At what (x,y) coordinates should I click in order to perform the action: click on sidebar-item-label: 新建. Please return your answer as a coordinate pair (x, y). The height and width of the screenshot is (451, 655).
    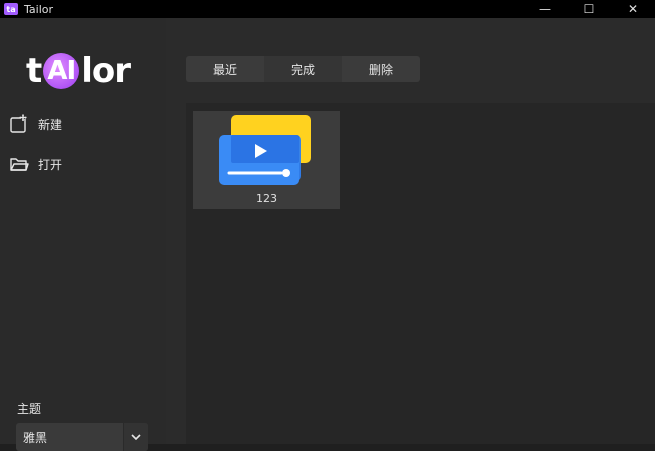
    Looking at the image, I should click on (50, 124).